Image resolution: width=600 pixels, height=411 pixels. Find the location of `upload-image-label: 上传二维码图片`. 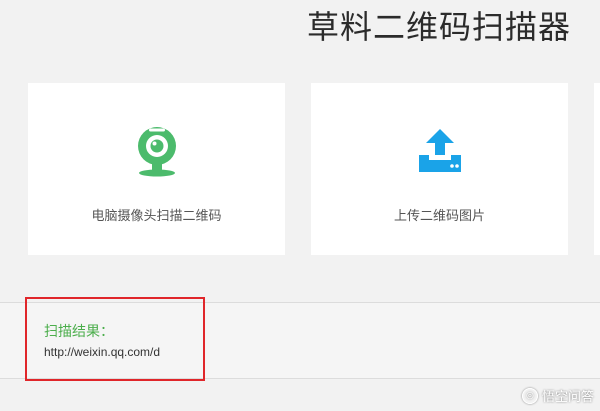

upload-image-label: 上传二维码图片 is located at coordinates (439, 216).